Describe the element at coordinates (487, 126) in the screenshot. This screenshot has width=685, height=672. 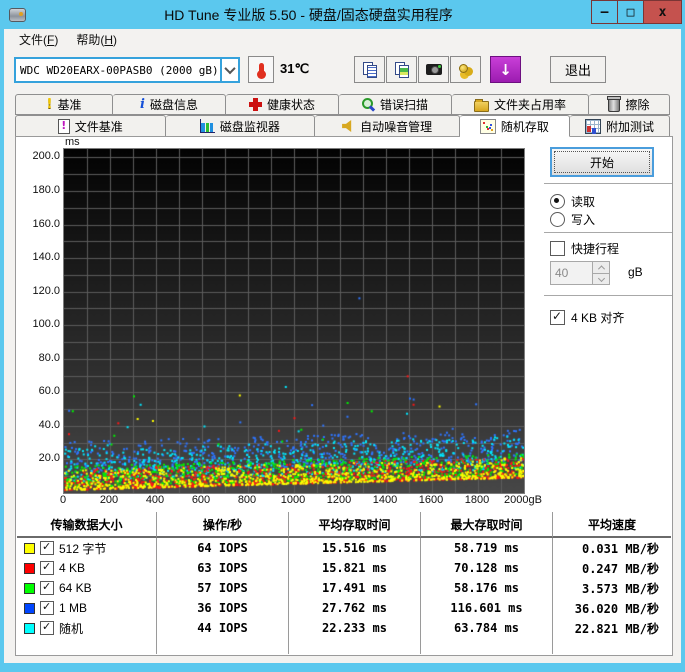
I see `scatter-icon` at that location.